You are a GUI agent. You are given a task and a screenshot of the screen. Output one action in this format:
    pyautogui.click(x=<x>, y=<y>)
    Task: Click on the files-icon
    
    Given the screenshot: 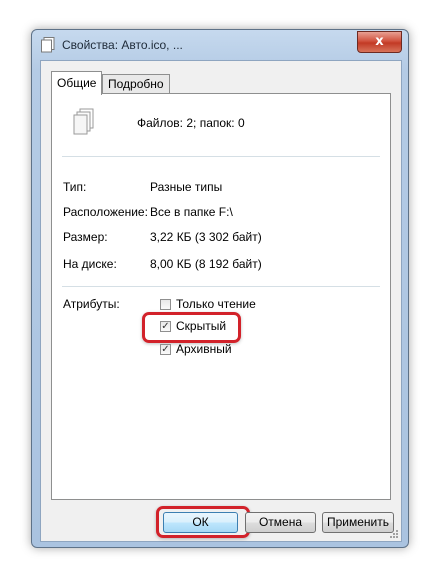 What is the action you would take?
    pyautogui.click(x=48, y=45)
    